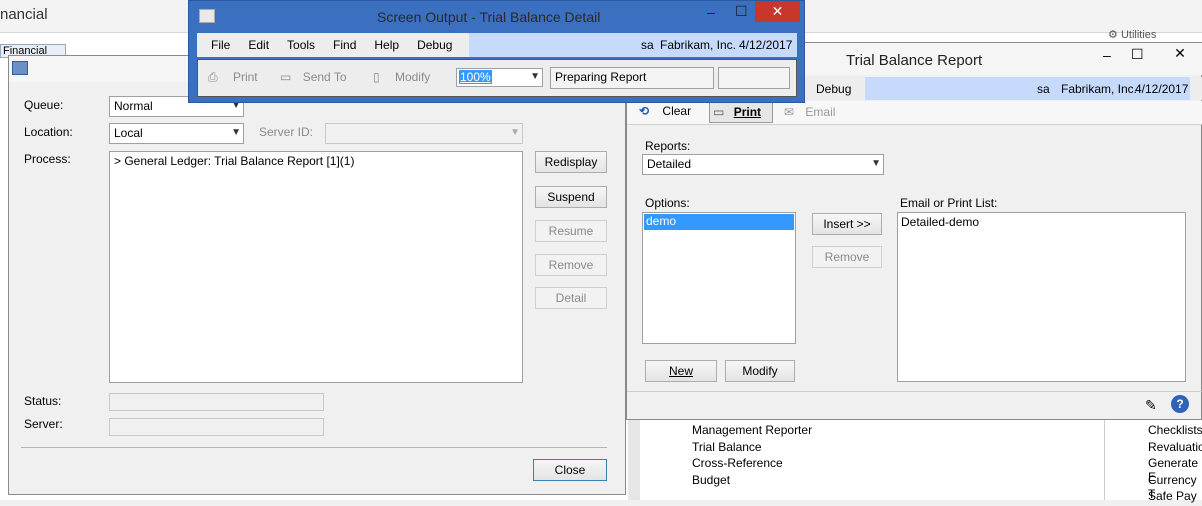  Describe the element at coordinates (47, 159) in the screenshot. I see `process-label: Process:` at that location.